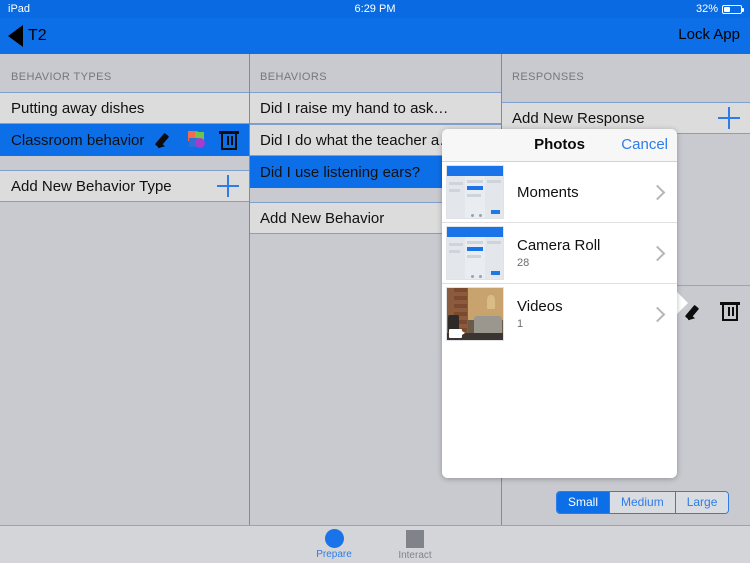  I want to click on album-count: 1, so click(520, 324).